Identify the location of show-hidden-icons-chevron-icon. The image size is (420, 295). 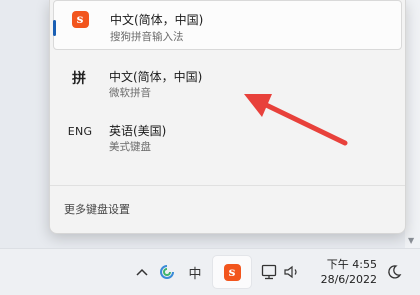
(142, 272).